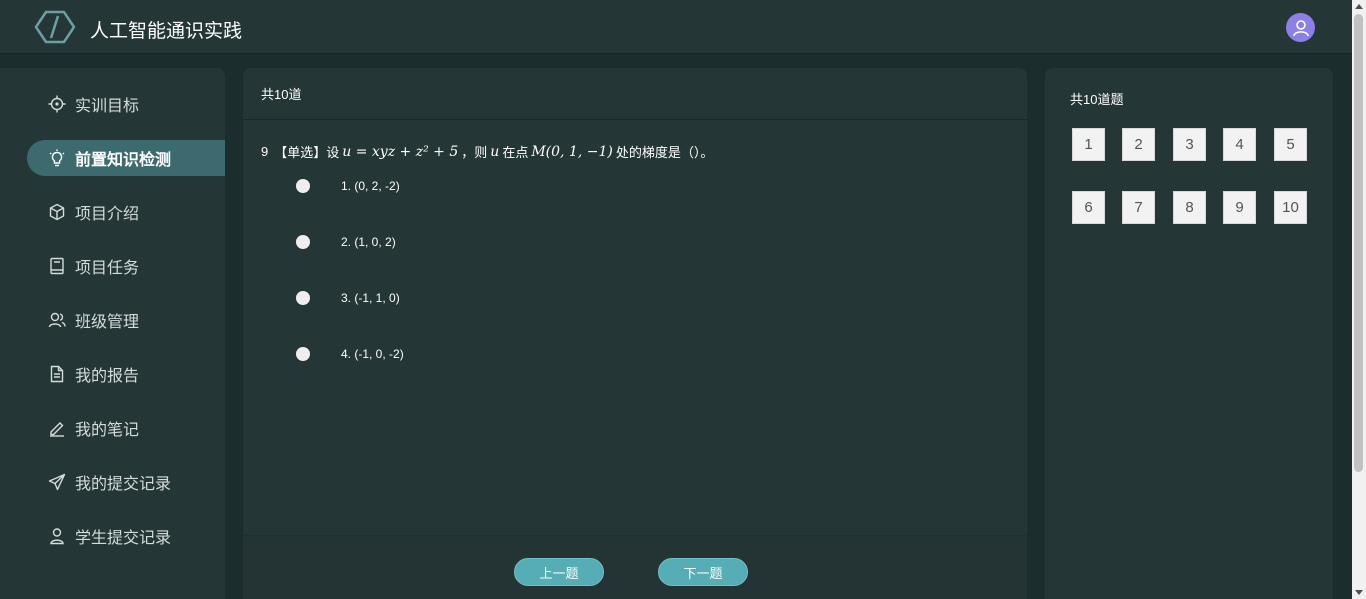 The image size is (1366, 599). Describe the element at coordinates (372, 354) in the screenshot. I see `option-label: 4. (-1, 0, -2)` at that location.